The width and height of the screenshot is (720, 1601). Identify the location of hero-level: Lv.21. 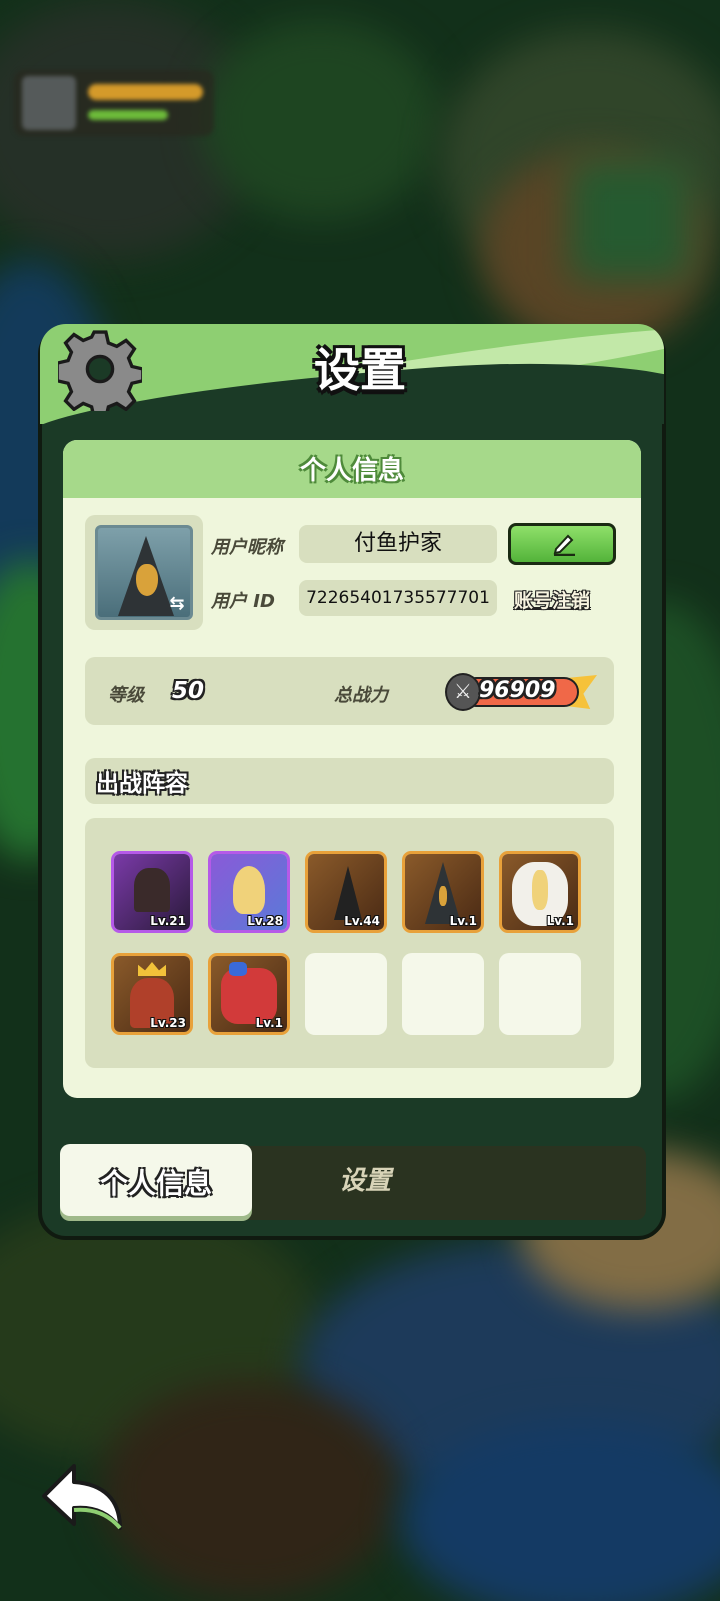
(168, 921).